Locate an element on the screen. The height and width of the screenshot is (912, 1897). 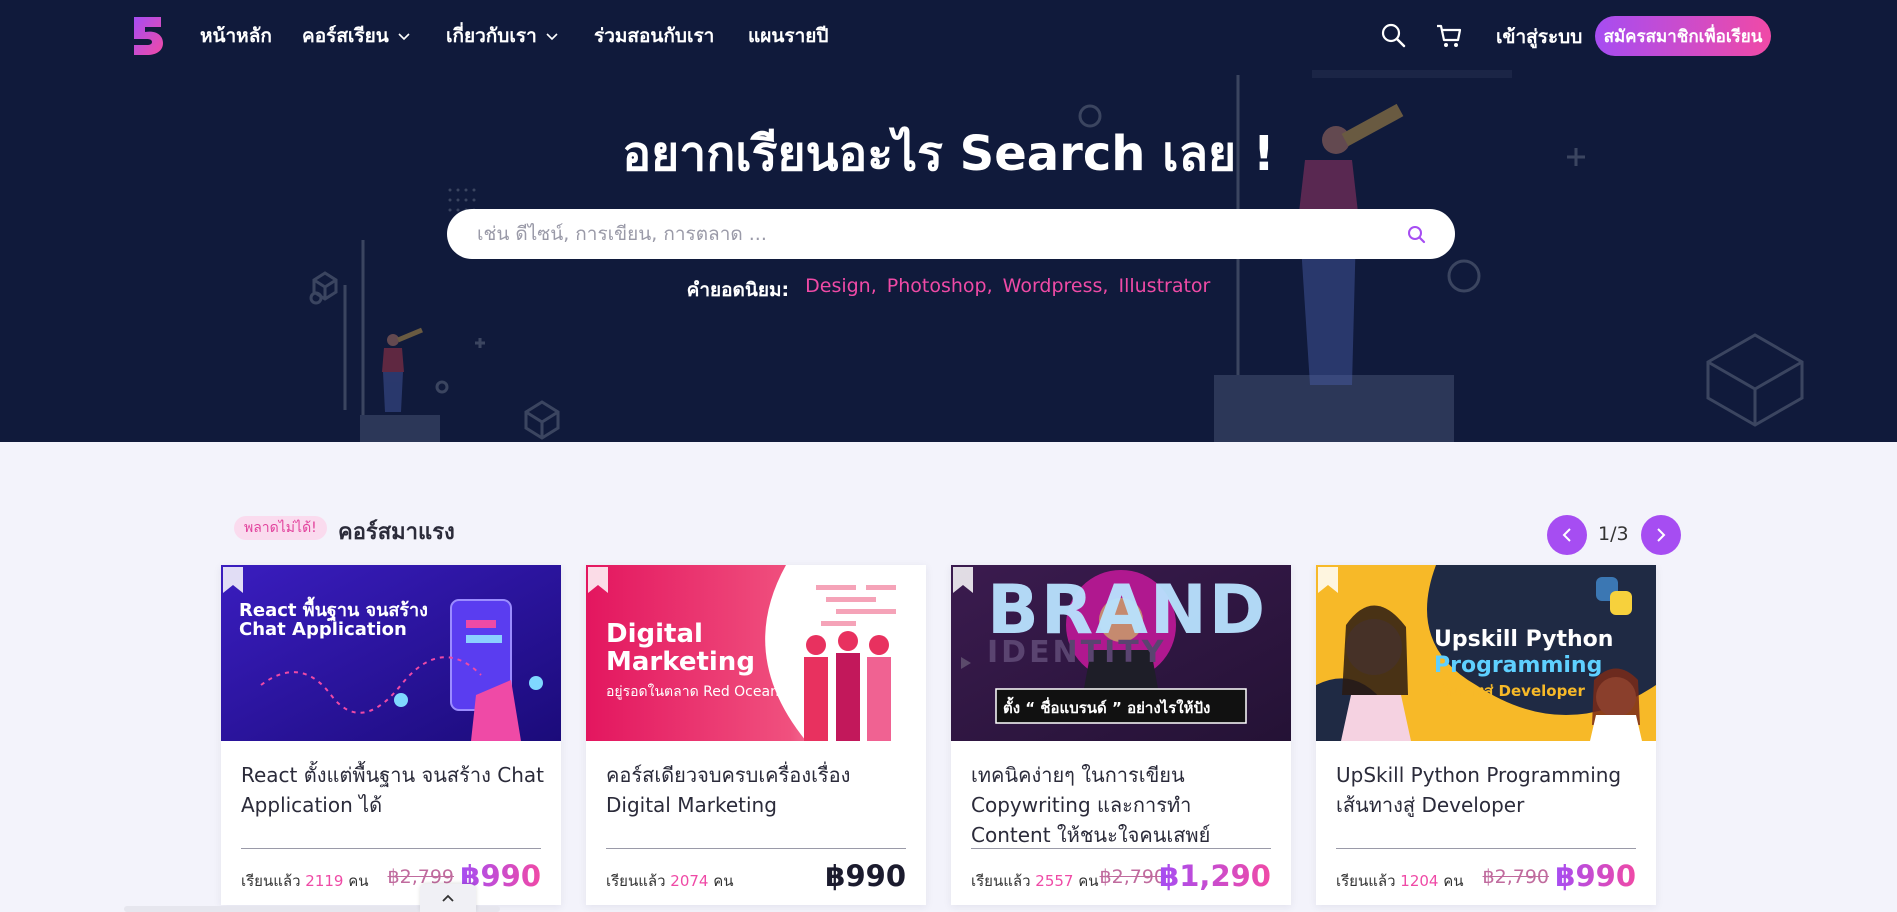
search-bar is located at coordinates (951, 234).